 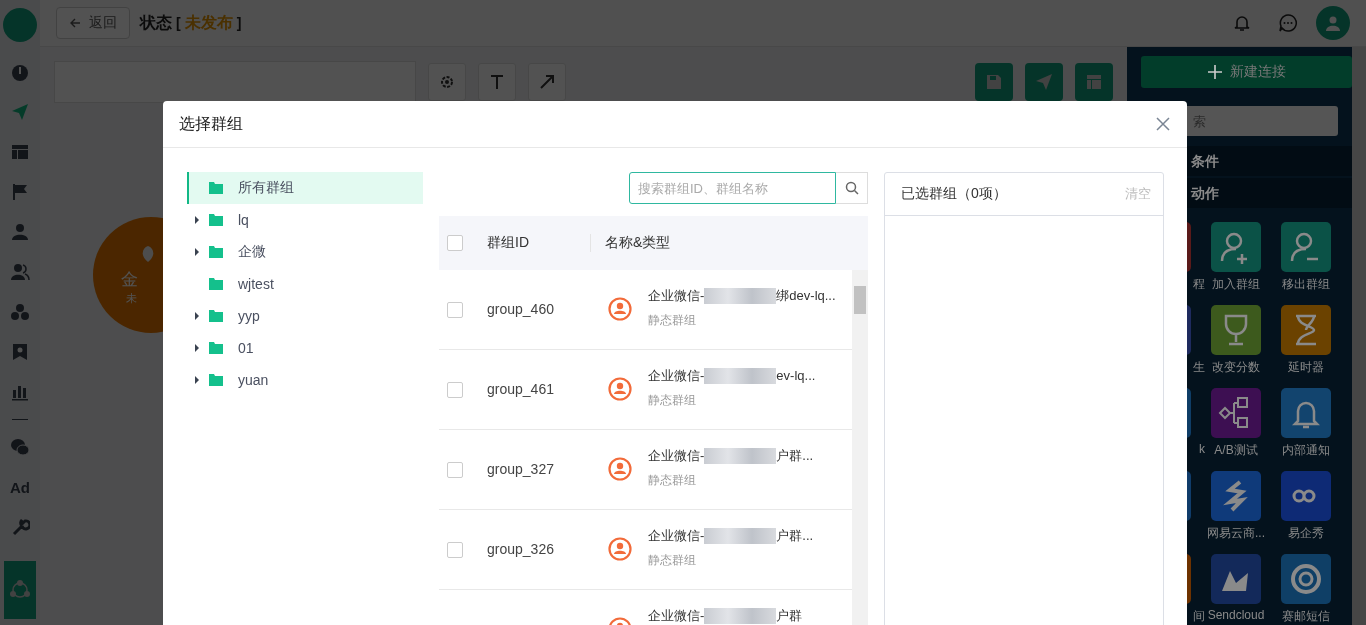 What do you see at coordinates (305, 380) in the screenshot?
I see `tree-item: yuan` at bounding box center [305, 380].